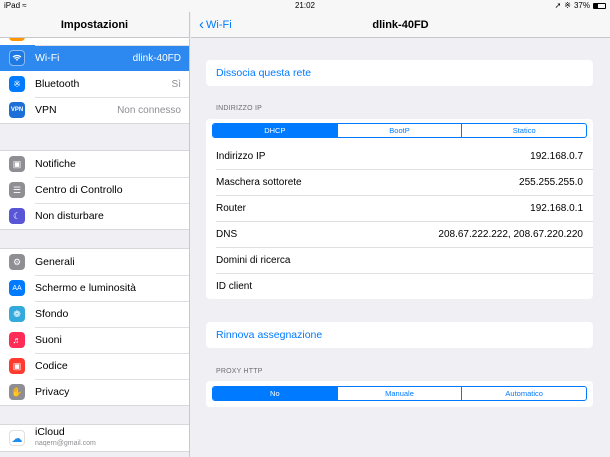 This screenshot has width=610, height=457. What do you see at coordinates (399, 286) in the screenshot?
I see `client-id-row: ID client` at bounding box center [399, 286].